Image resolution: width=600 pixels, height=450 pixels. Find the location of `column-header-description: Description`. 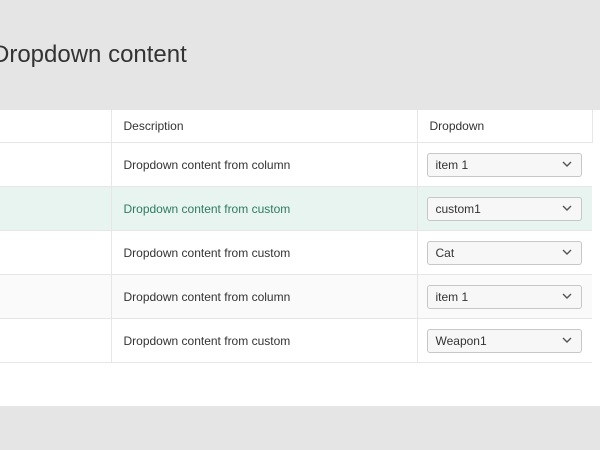

column-header-description: Description is located at coordinates (263, 126).